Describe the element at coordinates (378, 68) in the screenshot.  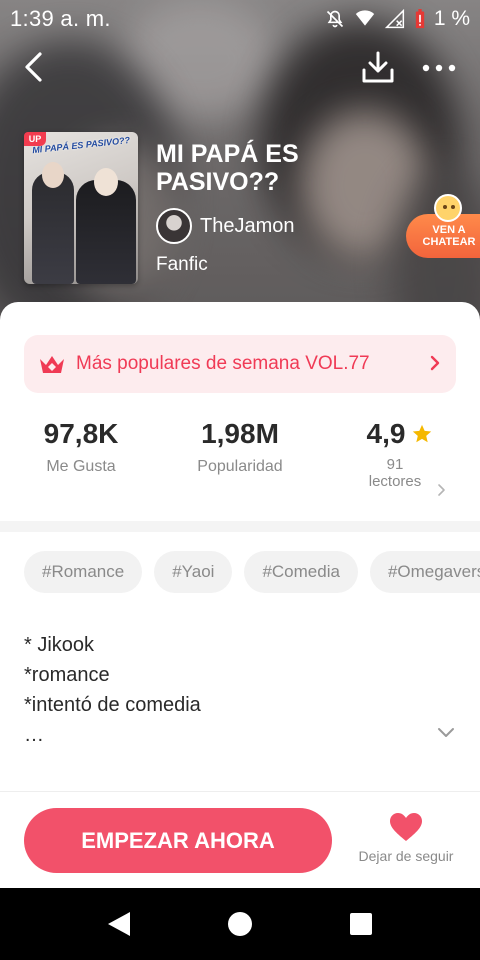
I see `download-icon` at that location.